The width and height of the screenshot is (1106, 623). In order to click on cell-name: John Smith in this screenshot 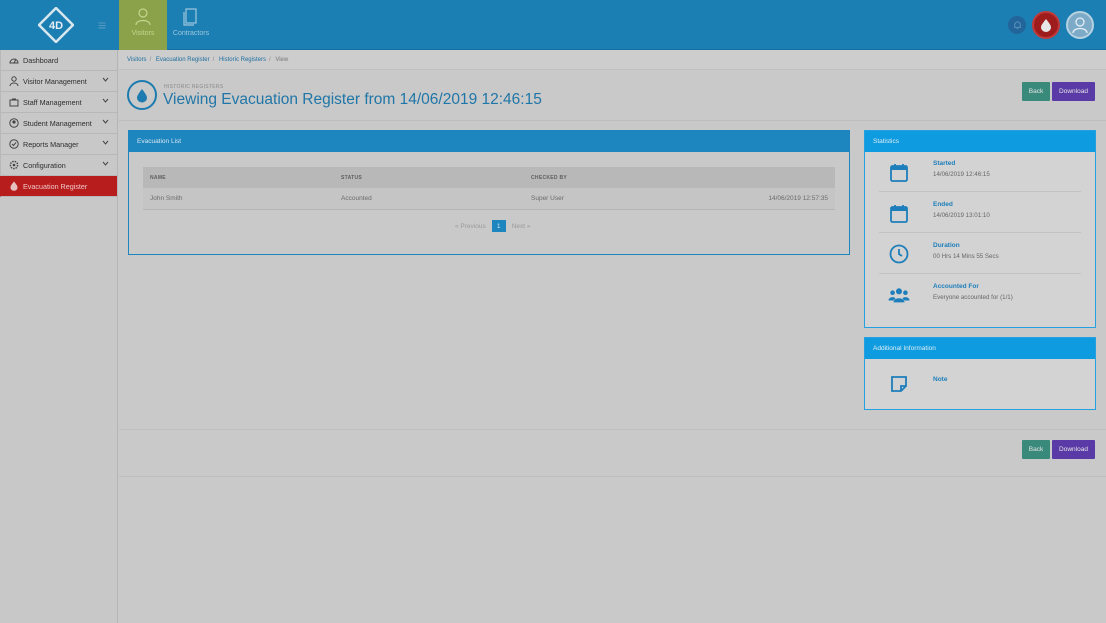, I will do `click(166, 198)`.